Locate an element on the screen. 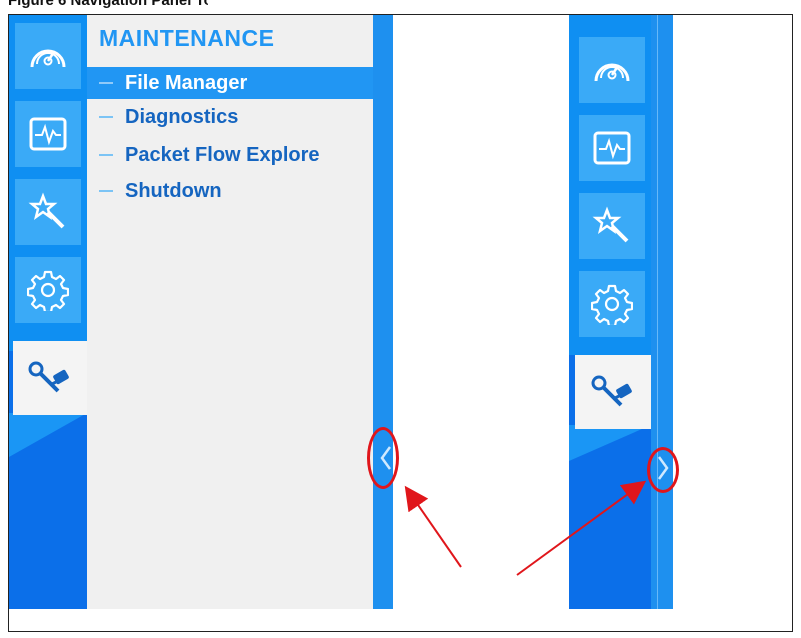 The height and width of the screenshot is (638, 801). arrow-to-expand is located at coordinates (581, 528).